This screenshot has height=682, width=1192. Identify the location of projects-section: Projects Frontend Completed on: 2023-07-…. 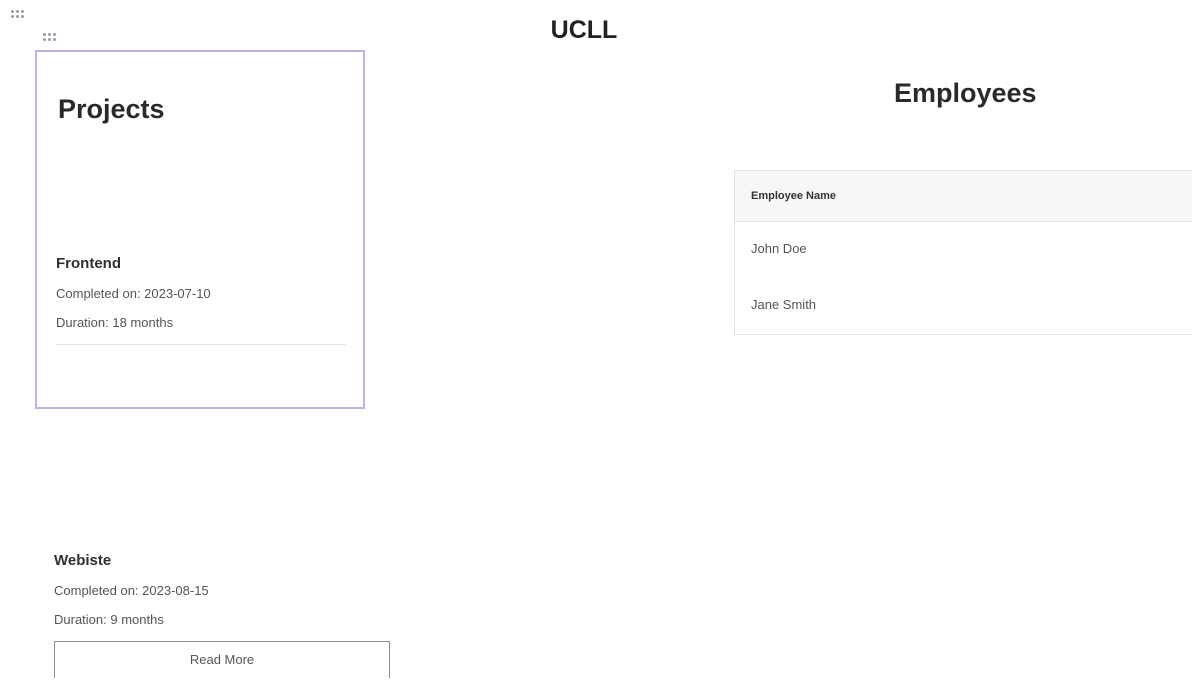
(200, 229).